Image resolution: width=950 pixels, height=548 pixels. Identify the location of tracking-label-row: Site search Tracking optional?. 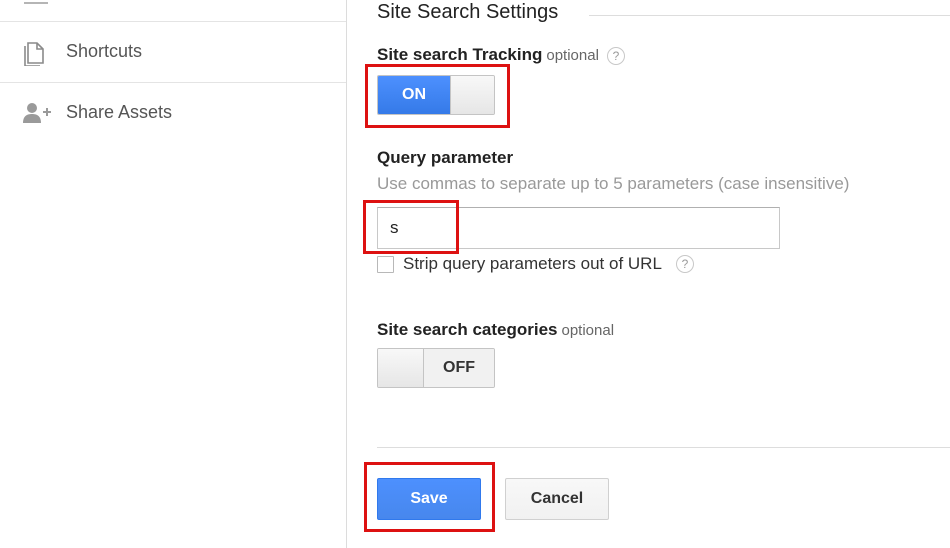
(501, 55).